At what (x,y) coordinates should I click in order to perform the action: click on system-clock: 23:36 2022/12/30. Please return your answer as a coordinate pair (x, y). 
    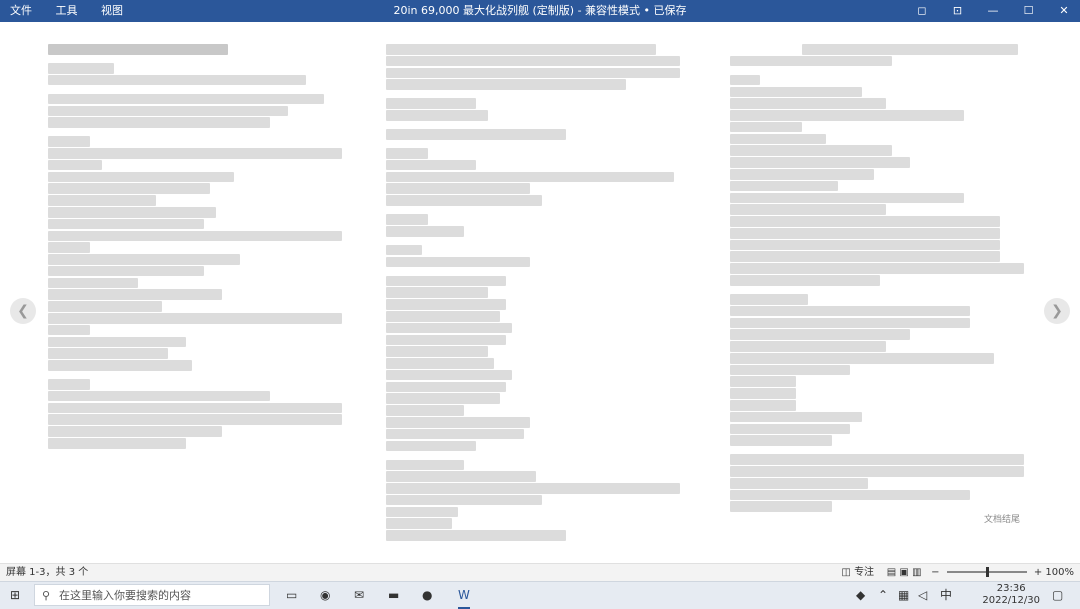
    Looking at the image, I should click on (1011, 595).